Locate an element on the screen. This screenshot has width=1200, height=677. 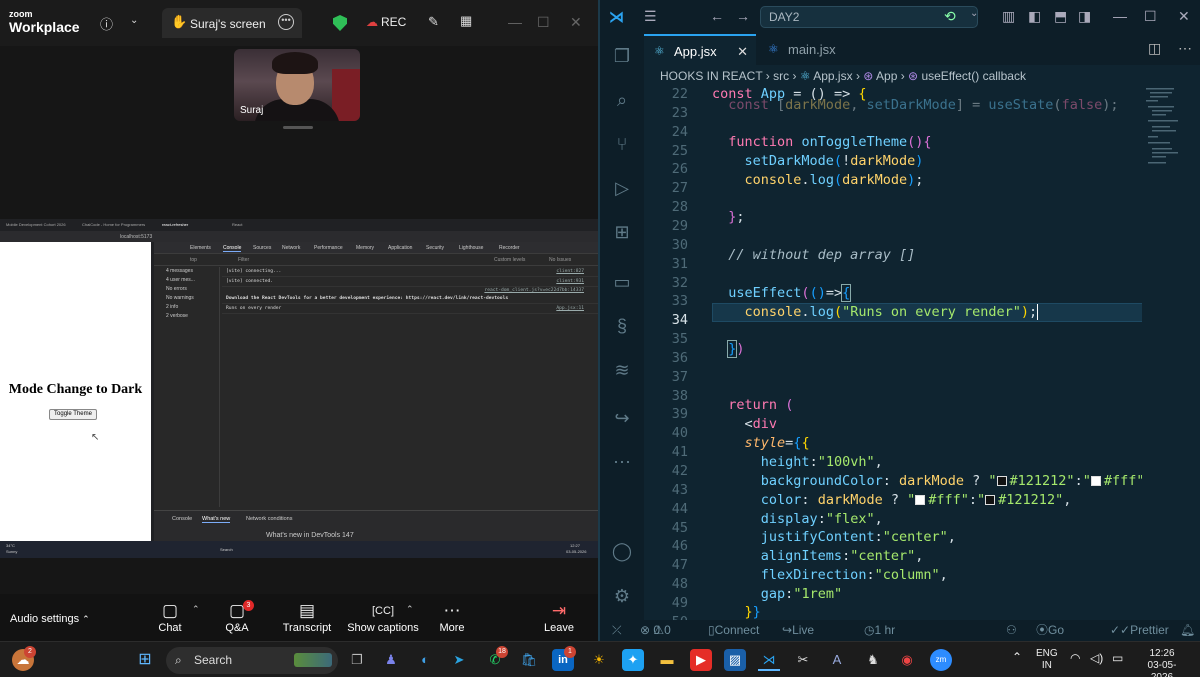
app-icon: A is located at coordinates (837, 660).